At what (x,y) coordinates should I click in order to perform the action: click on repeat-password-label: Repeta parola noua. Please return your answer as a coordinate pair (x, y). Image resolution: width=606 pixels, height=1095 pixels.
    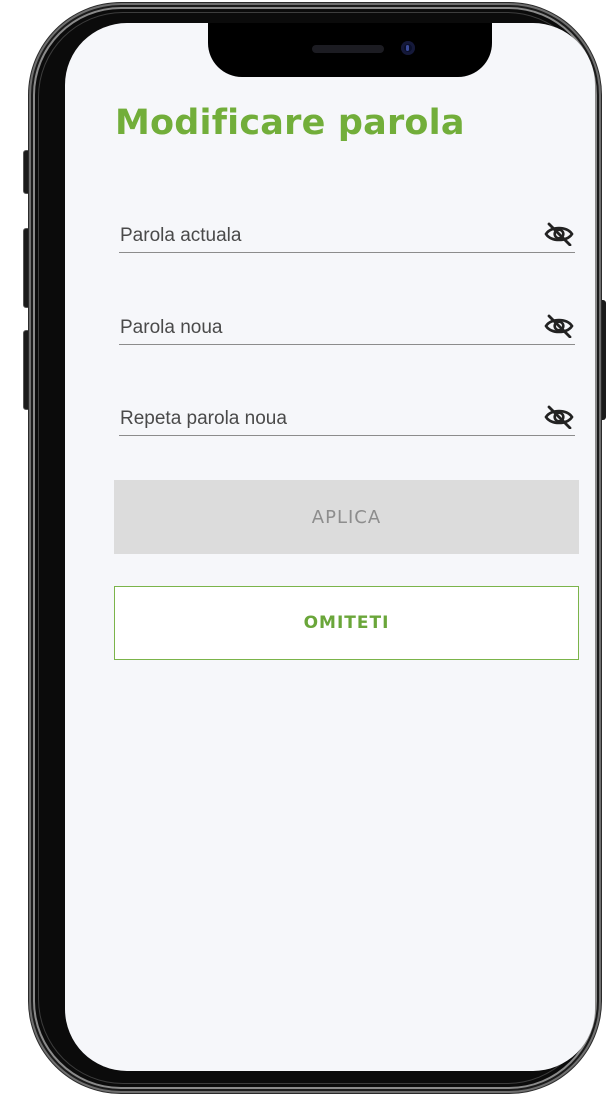
    Looking at the image, I should click on (203, 418).